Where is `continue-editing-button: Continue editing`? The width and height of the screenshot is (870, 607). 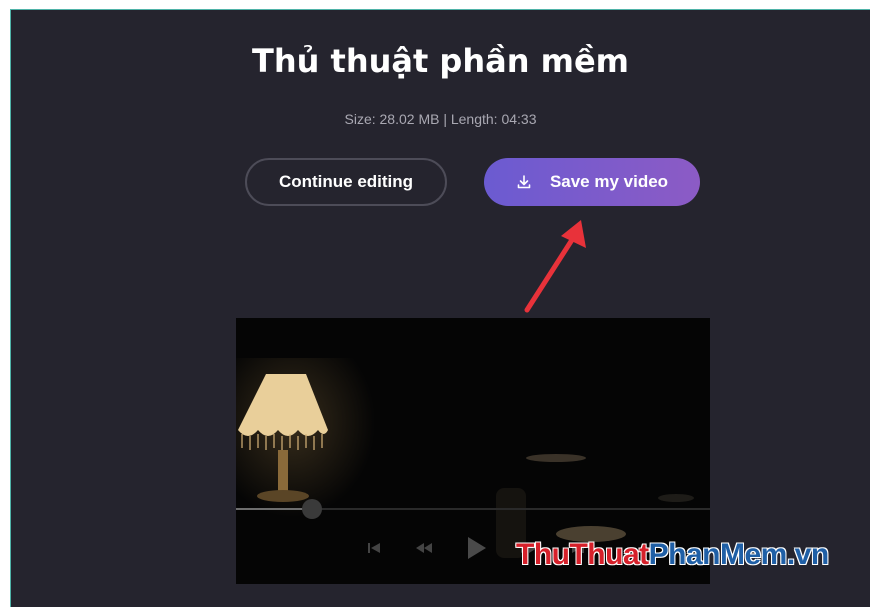
continue-editing-button: Continue editing is located at coordinates (346, 182).